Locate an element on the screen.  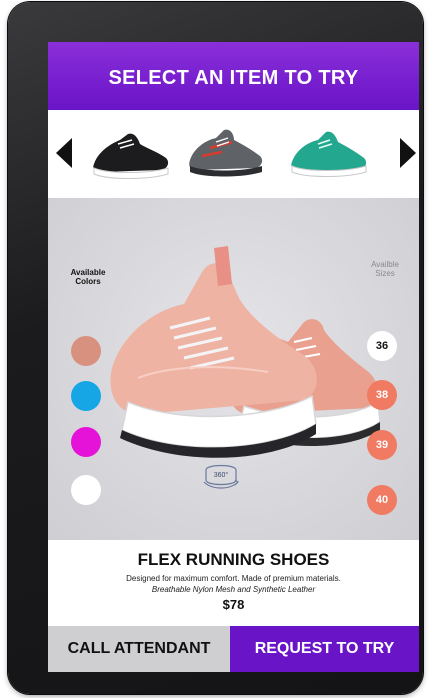
header-banner: SELECT AN ITEM TO TRY is located at coordinates (233, 76).